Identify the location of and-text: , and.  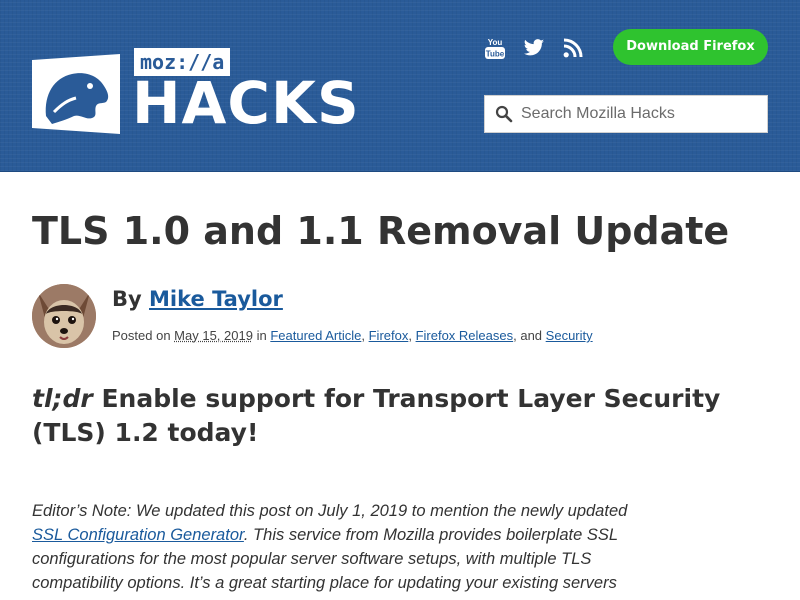
(528, 335).